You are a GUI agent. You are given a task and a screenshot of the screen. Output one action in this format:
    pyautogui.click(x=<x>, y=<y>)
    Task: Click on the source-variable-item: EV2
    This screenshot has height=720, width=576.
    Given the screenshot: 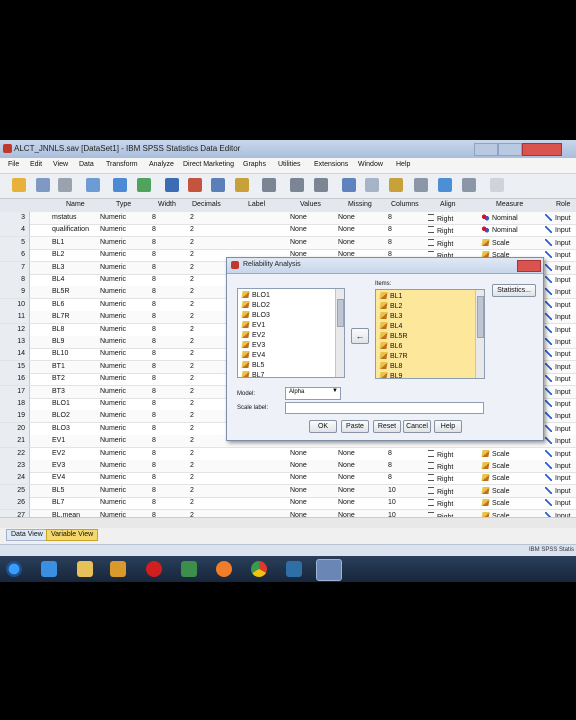 What is the action you would take?
    pyautogui.click(x=253, y=335)
    